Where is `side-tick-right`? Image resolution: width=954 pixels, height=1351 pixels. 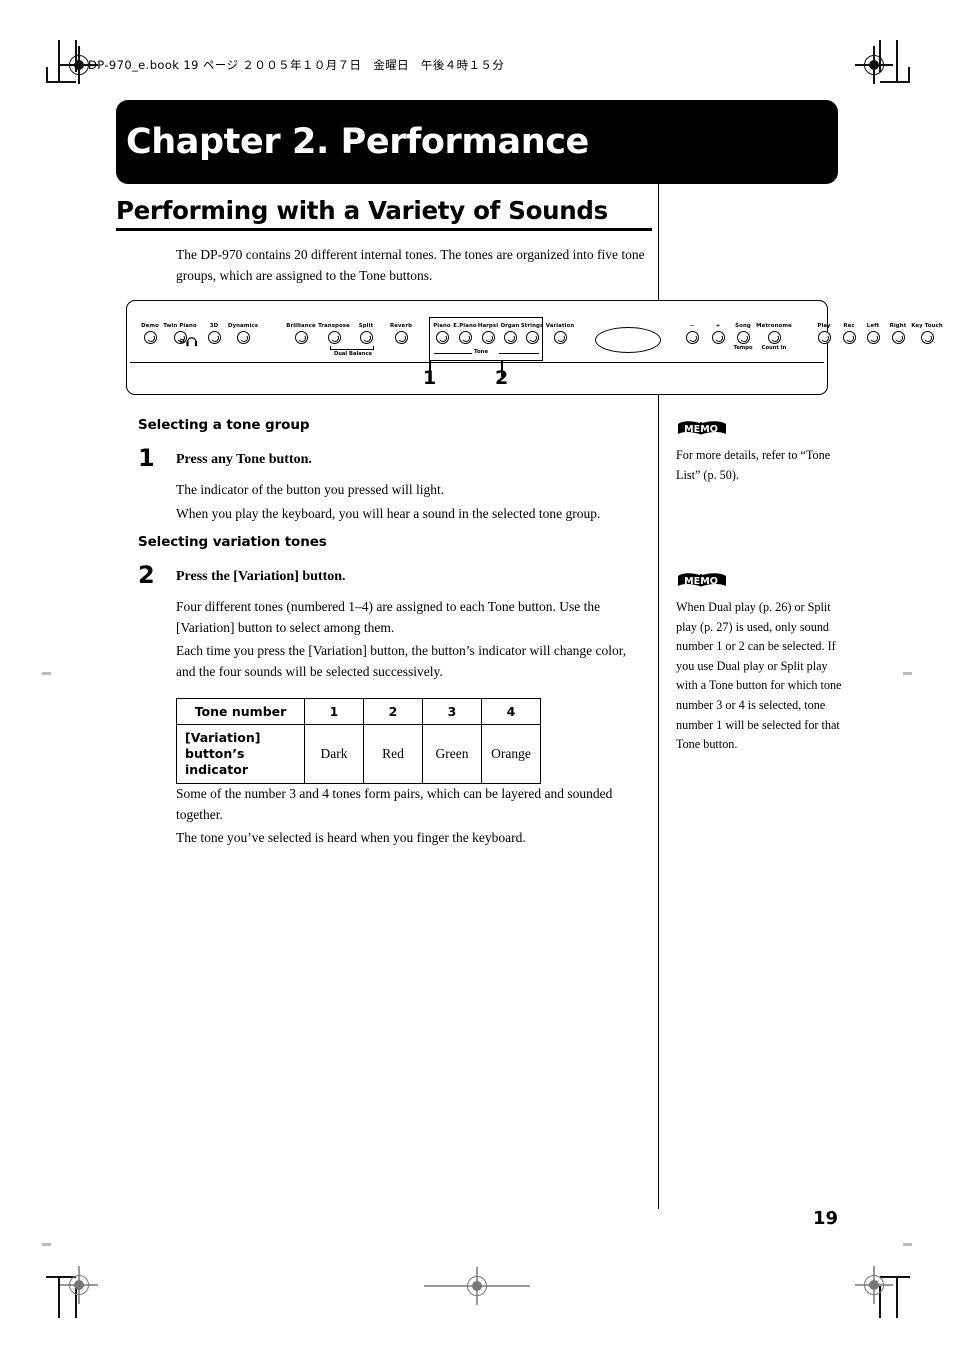 side-tick-right is located at coordinates (907, 673).